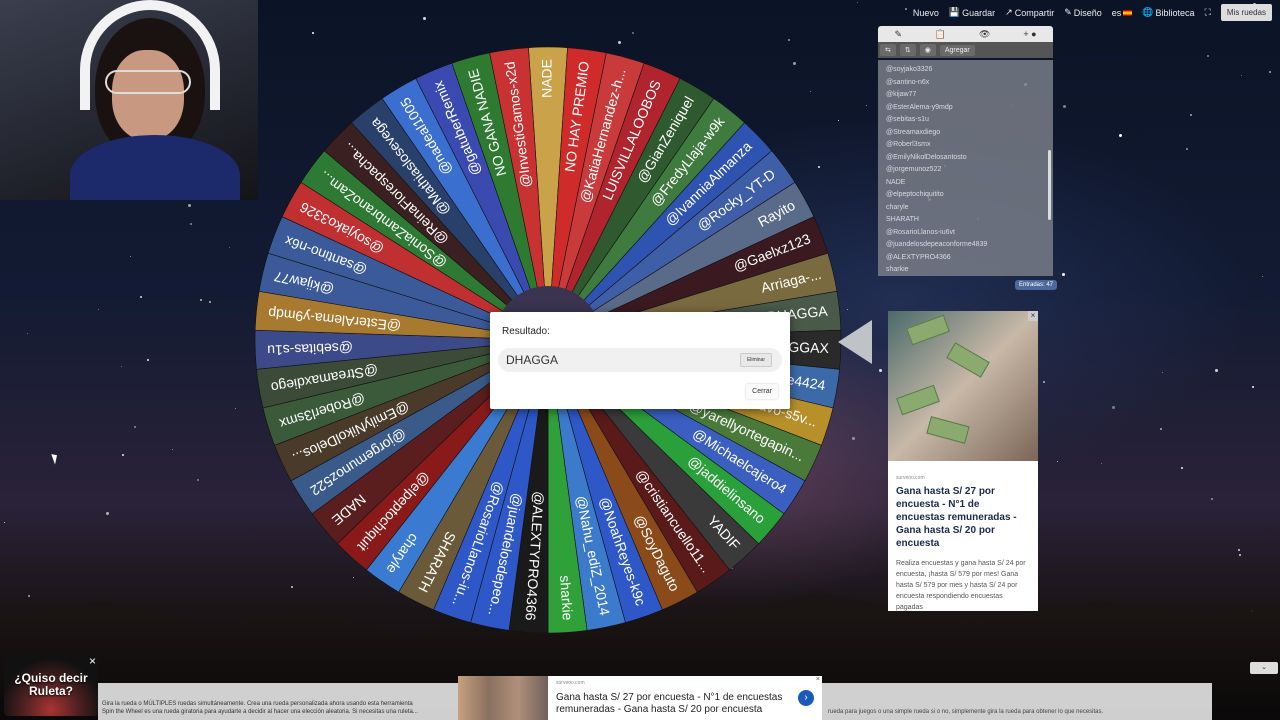  What do you see at coordinates (965, 220) in the screenshot?
I see `entry-item: SHARATH` at bounding box center [965, 220].